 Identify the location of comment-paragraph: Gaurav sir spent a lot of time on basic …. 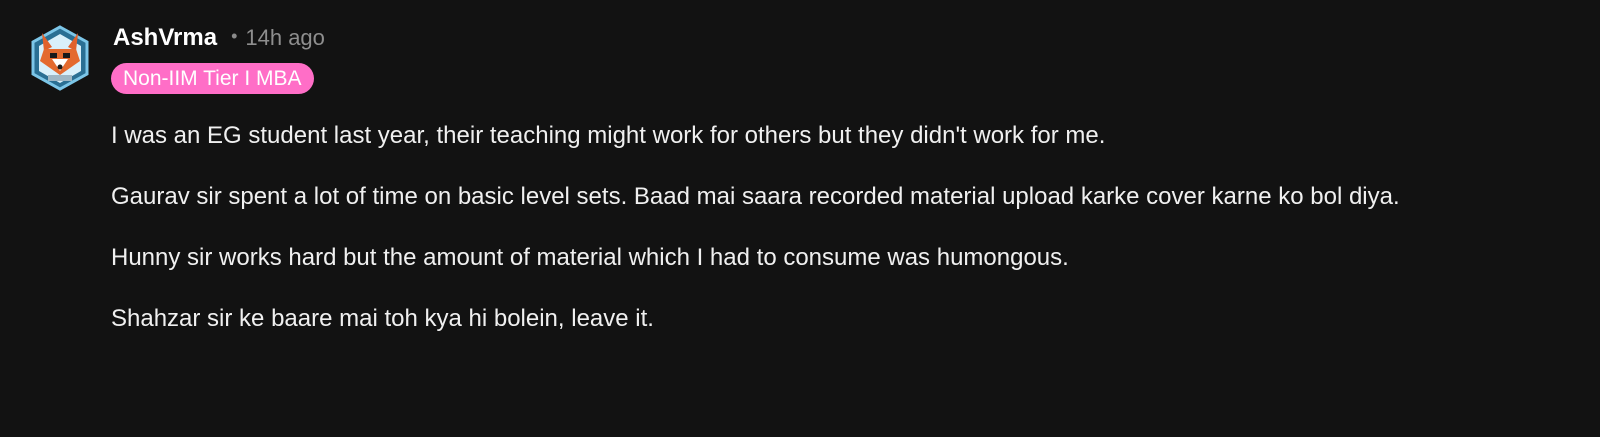
(755, 196).